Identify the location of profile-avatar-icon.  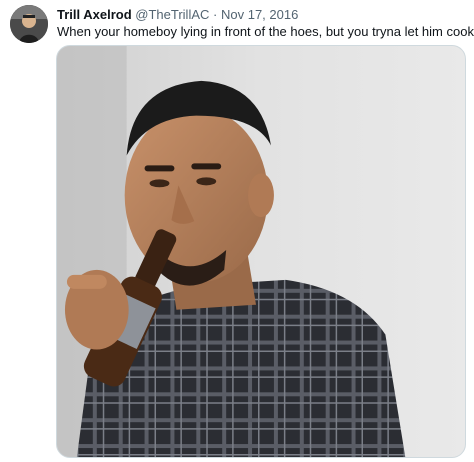
(29, 24).